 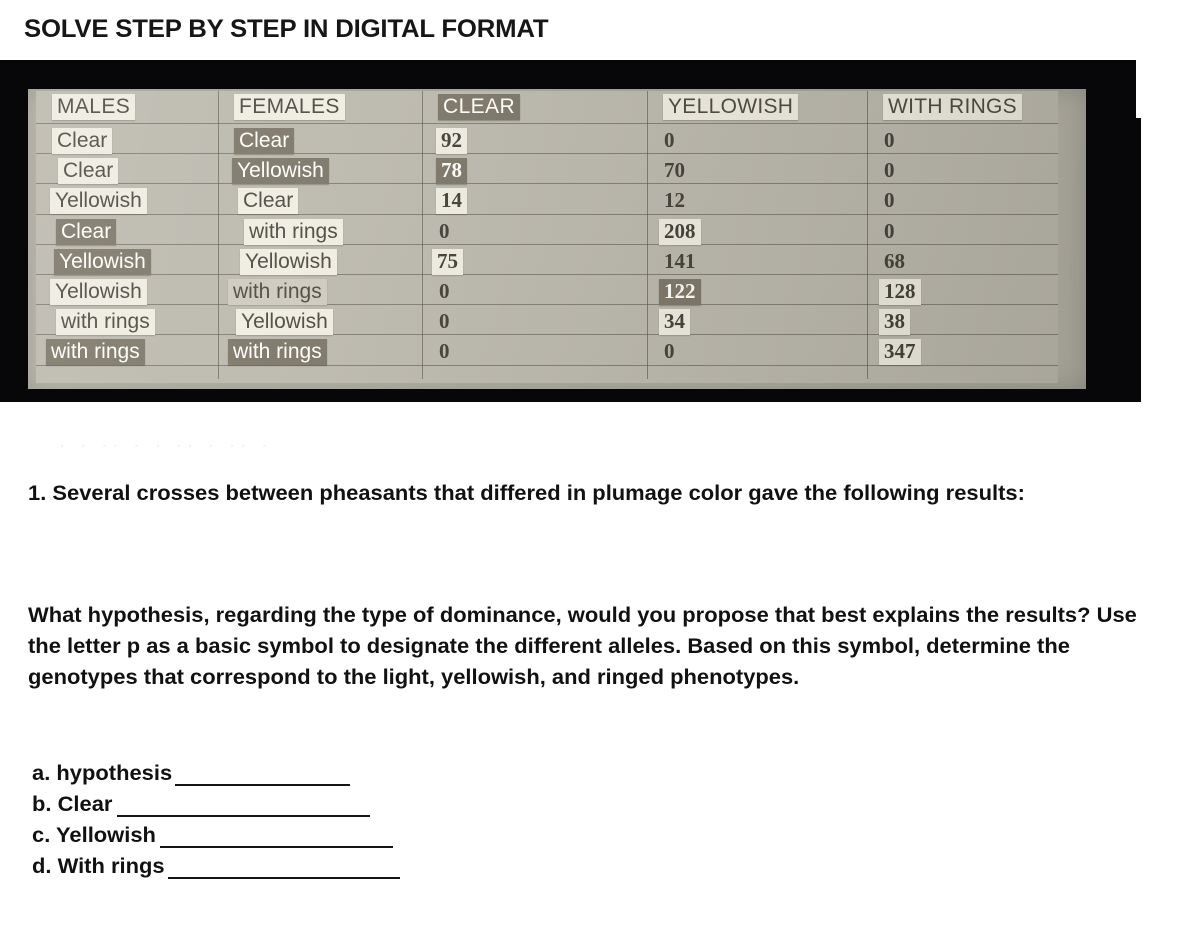 I want to click on table-cell-clear: 92, so click(x=451, y=141).